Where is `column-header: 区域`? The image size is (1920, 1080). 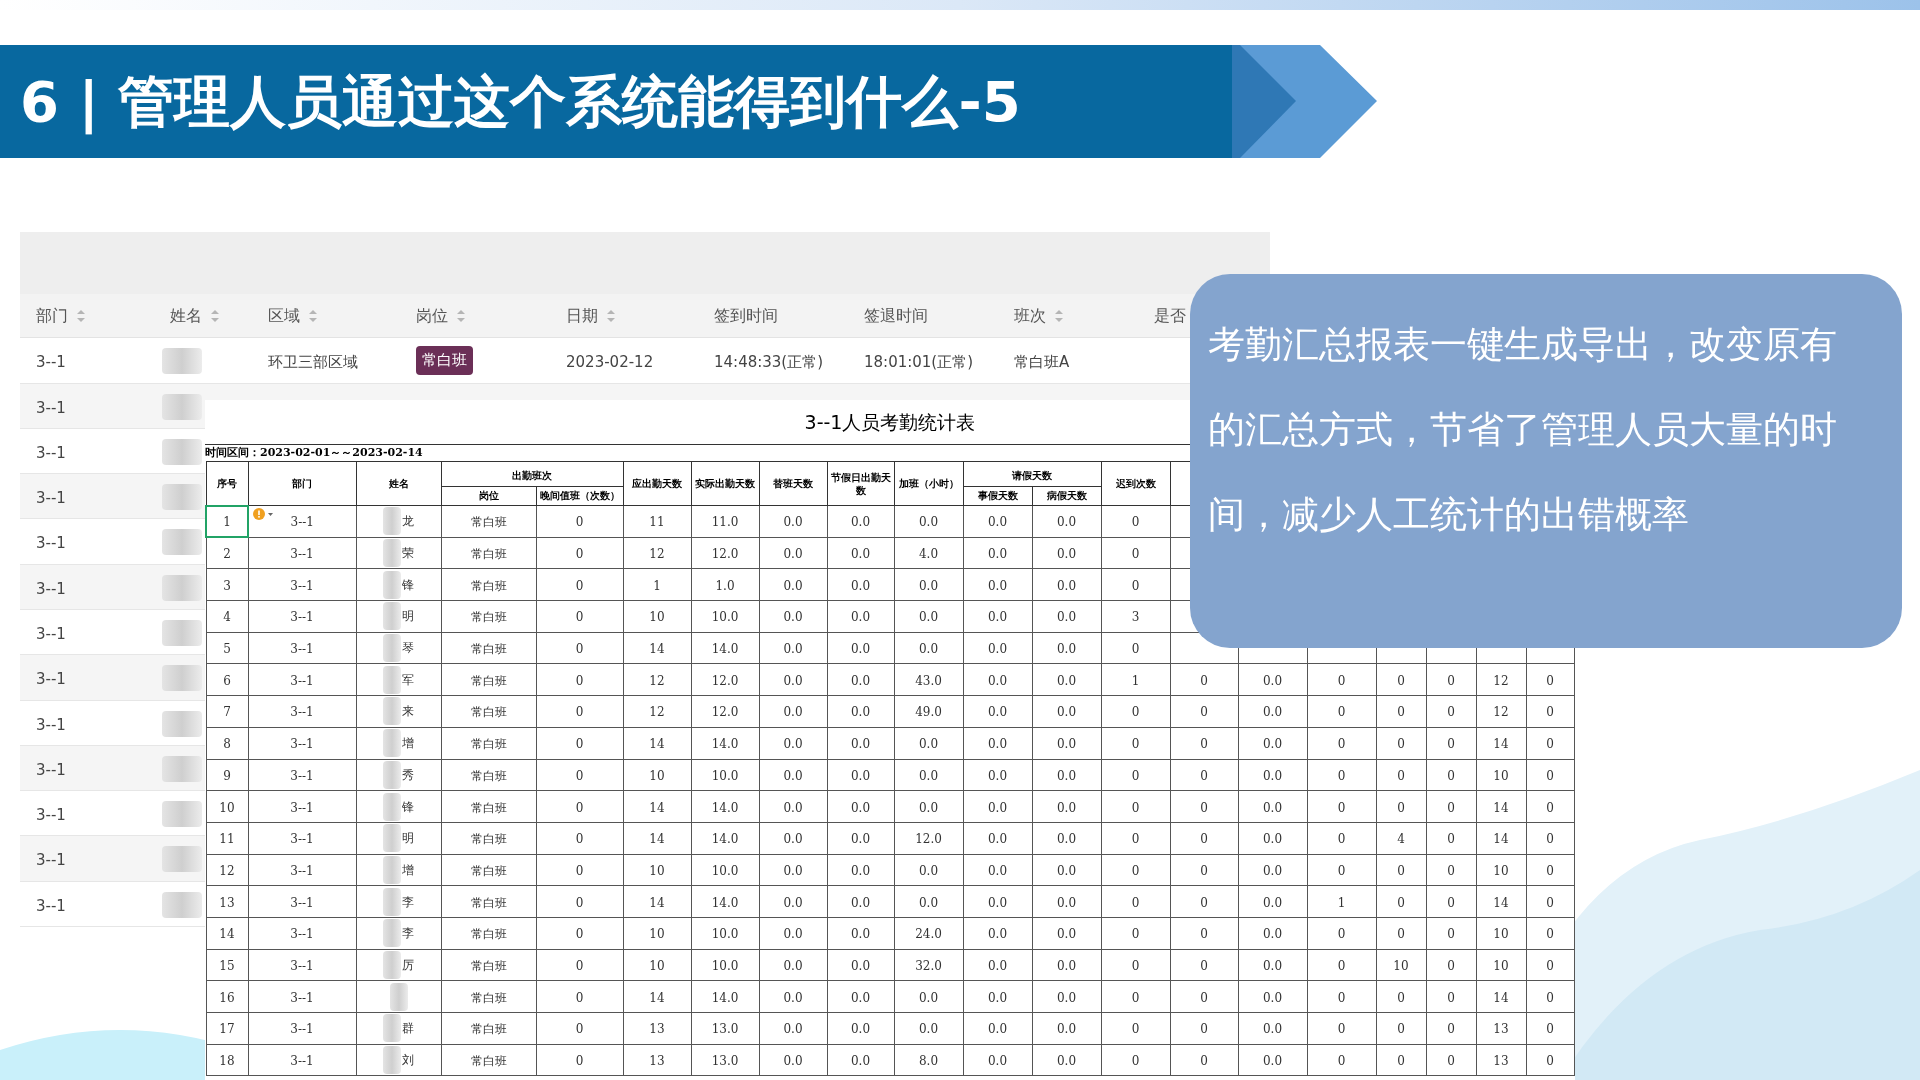 column-header: 区域 is located at coordinates (284, 315).